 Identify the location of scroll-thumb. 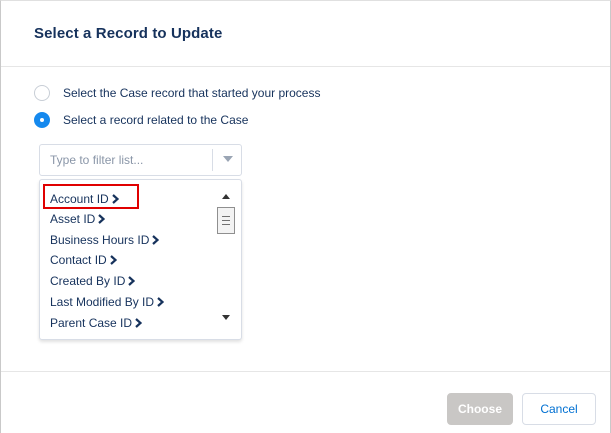
(226, 220).